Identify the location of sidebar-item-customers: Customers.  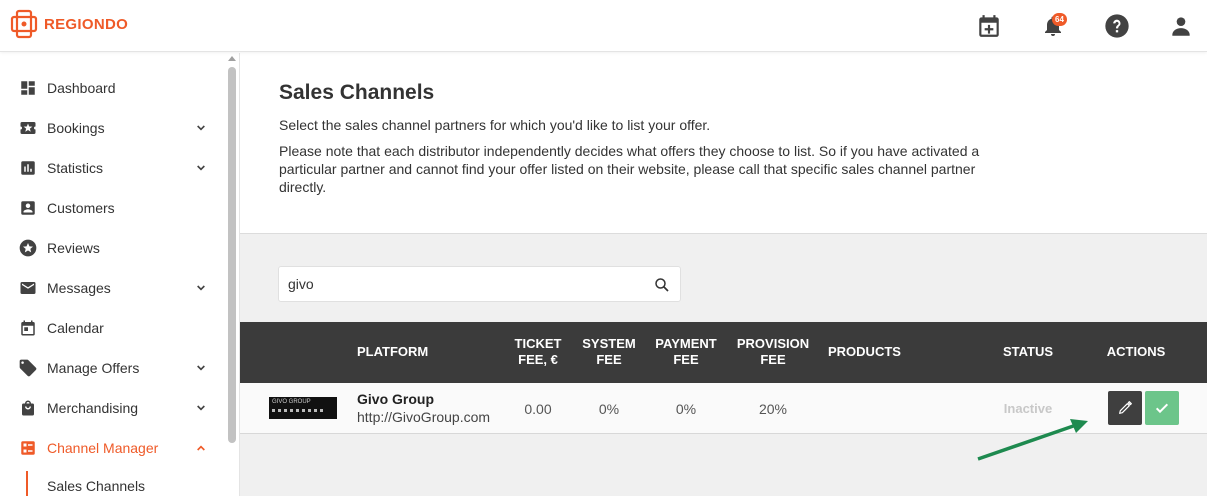
(112, 208).